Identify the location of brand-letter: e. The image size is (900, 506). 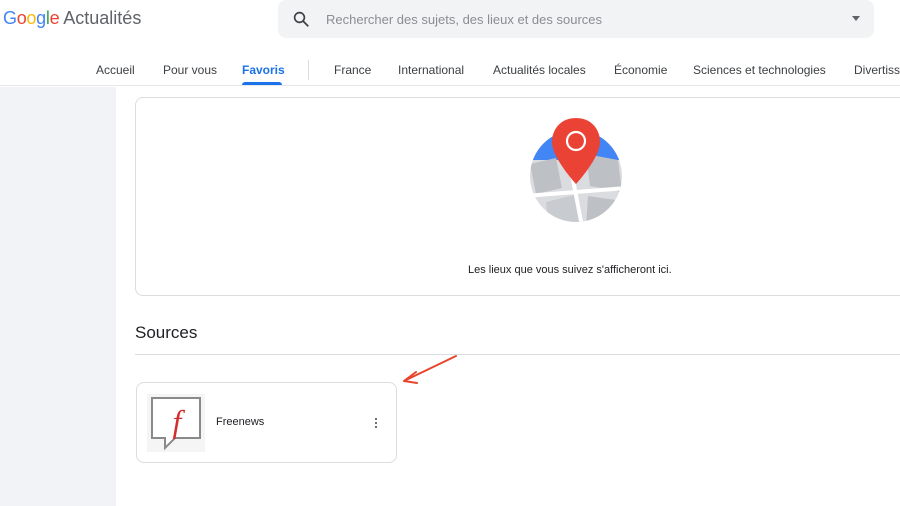
(54, 18).